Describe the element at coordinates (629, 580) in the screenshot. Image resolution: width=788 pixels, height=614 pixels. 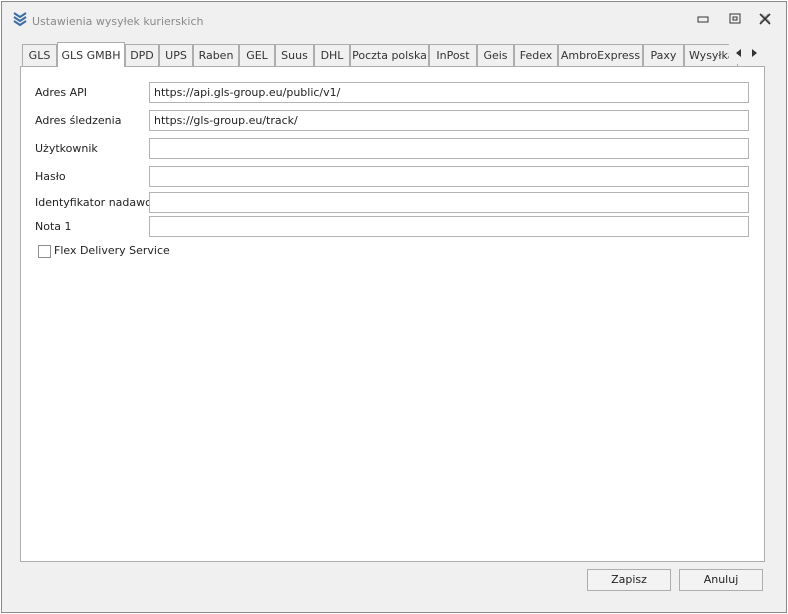
I see `save-button: Zapisz` at that location.